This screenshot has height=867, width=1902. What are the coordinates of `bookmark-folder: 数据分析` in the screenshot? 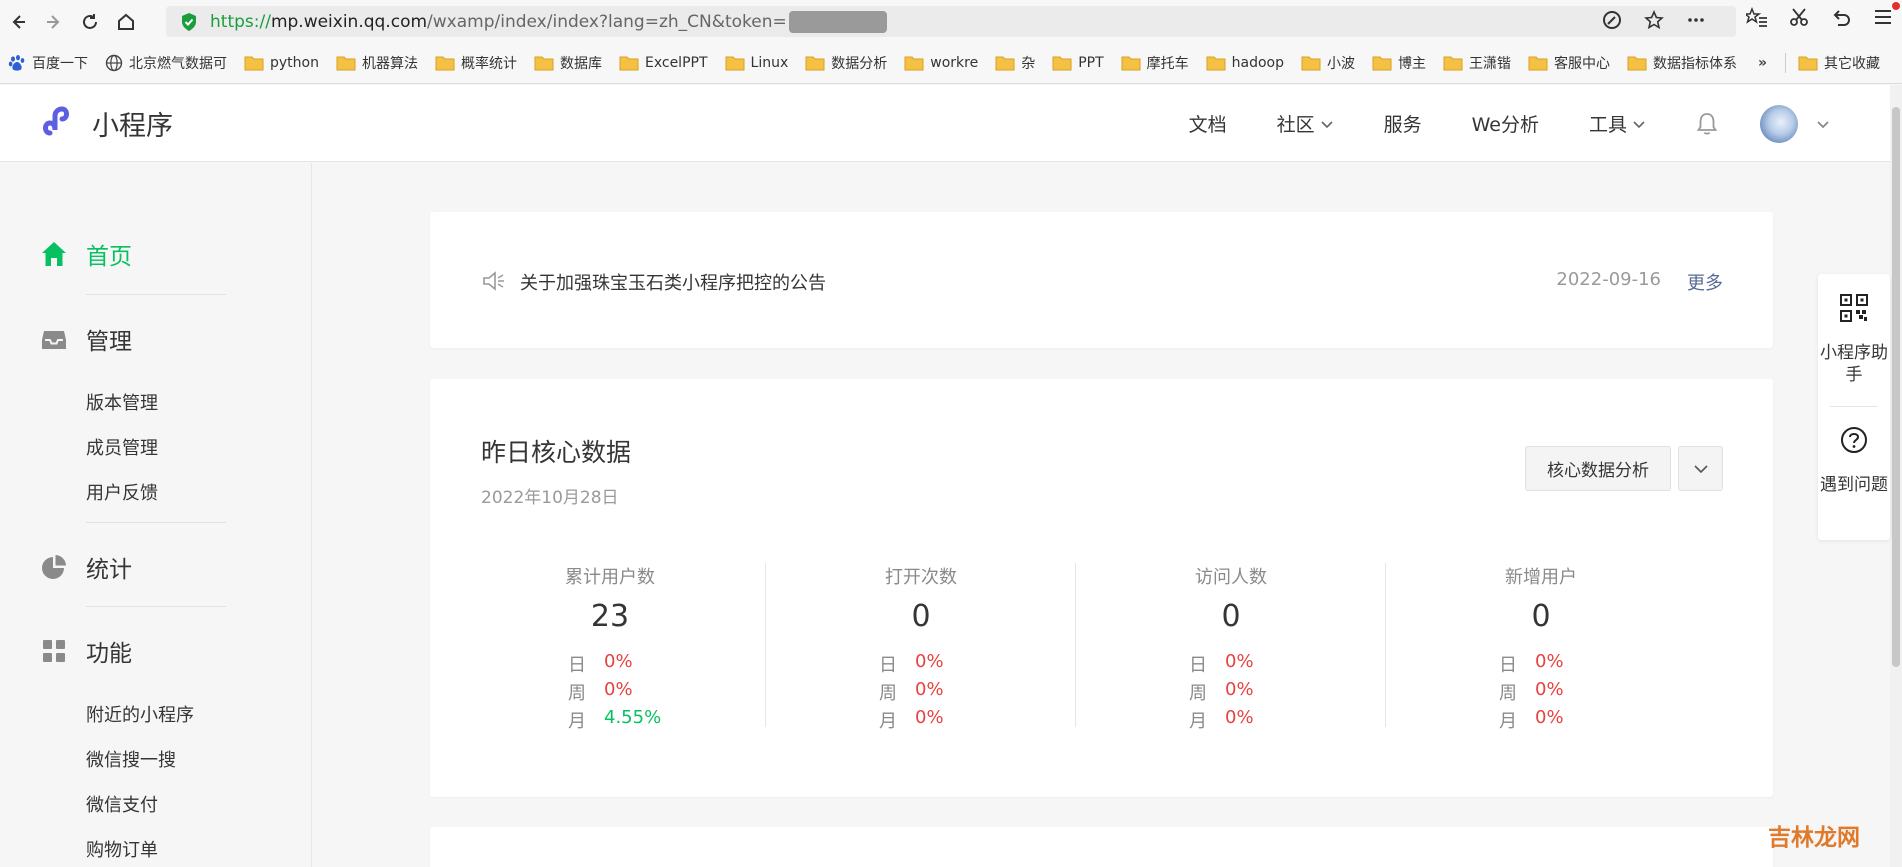 It's located at (846, 63).